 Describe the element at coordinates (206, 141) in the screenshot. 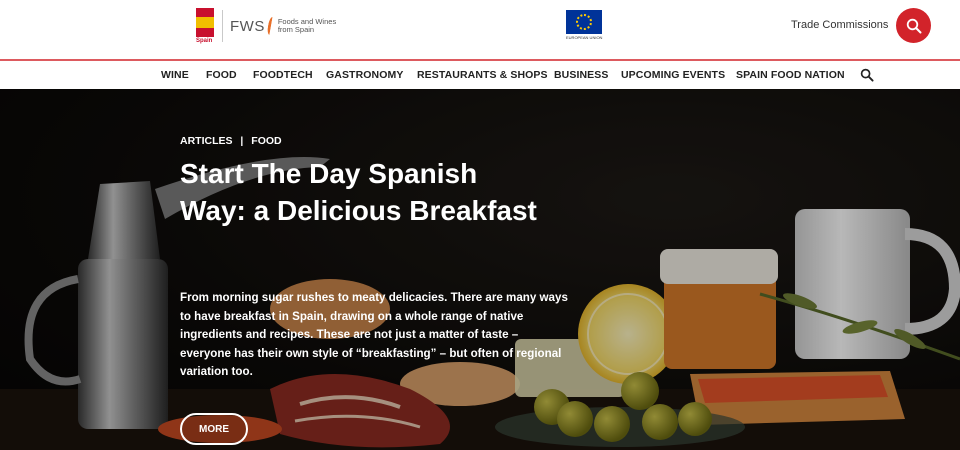

I see `breadcrumb-articles: ARTICLES` at that location.